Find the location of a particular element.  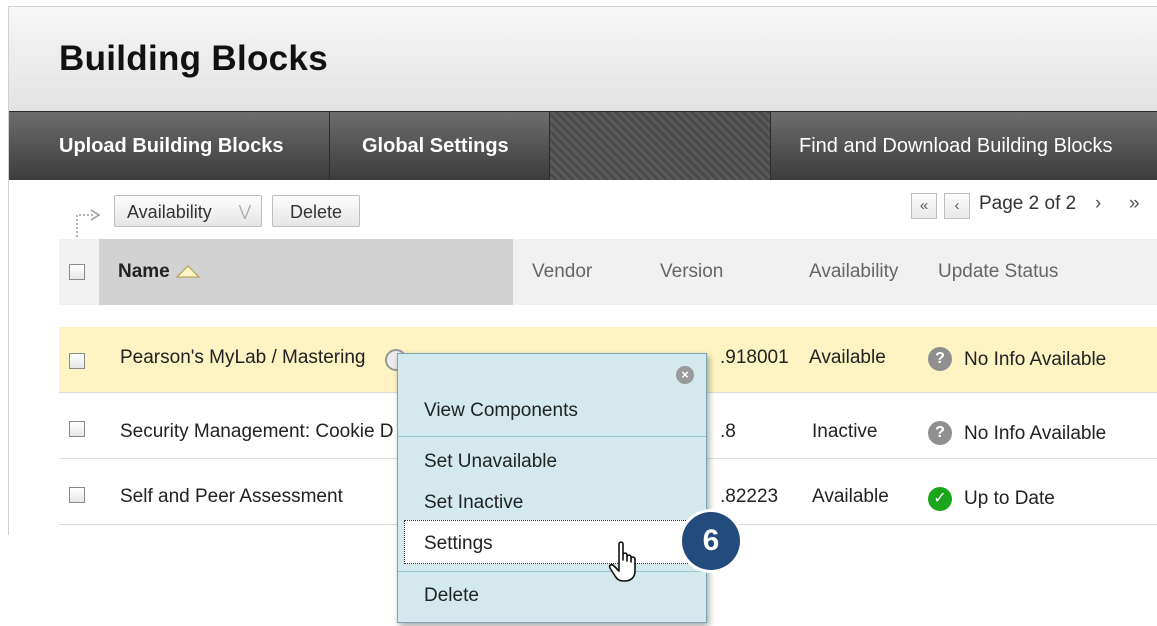

sort-ascending-icon is located at coordinates (188, 271).